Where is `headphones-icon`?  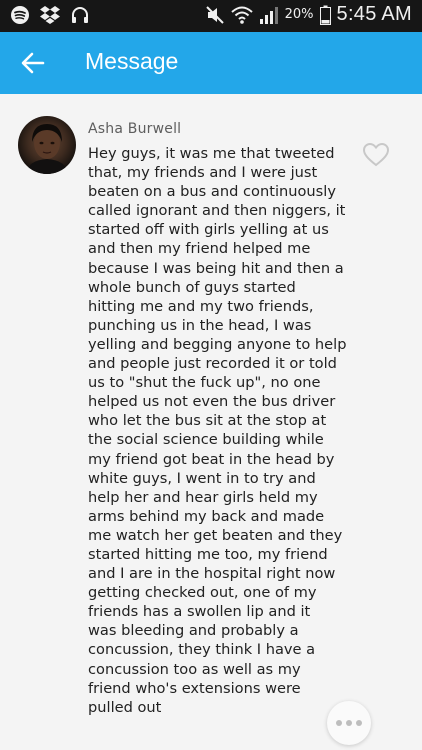
headphones-icon is located at coordinates (80, 15).